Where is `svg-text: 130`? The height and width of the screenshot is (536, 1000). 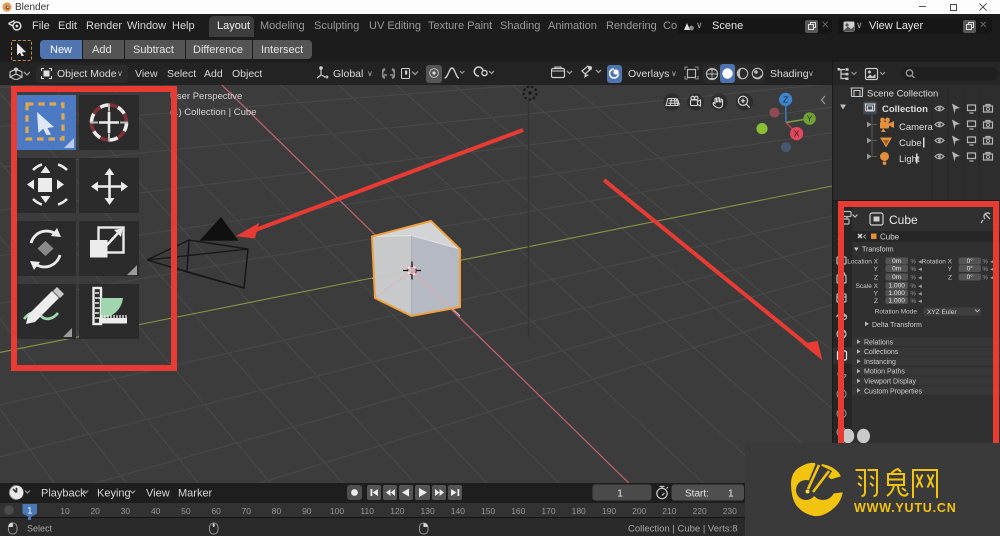 svg-text: 130 is located at coordinates (428, 511).